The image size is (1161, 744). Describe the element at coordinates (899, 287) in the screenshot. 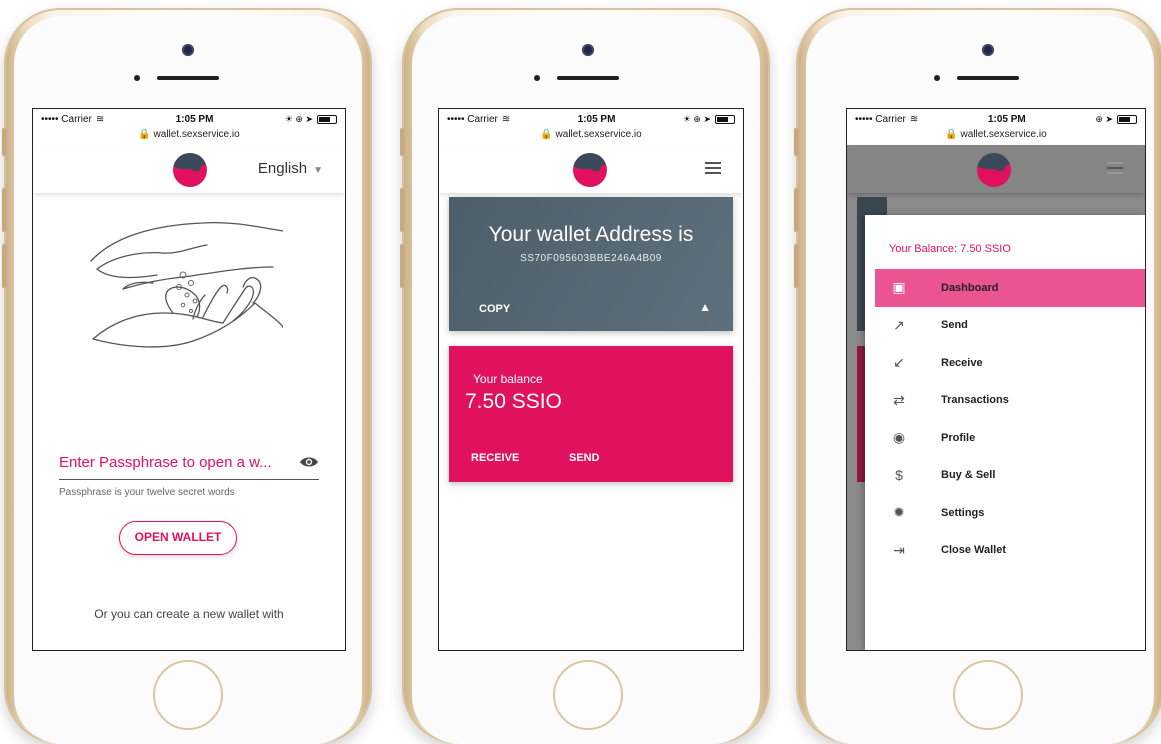

I see `wallet-icon: ▣` at that location.